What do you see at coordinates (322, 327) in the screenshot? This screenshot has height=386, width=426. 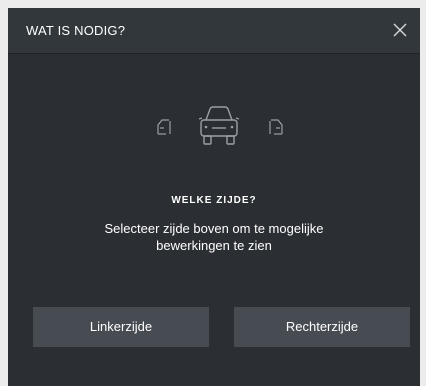 I see `right-side-button: Rechterzijde` at bounding box center [322, 327].